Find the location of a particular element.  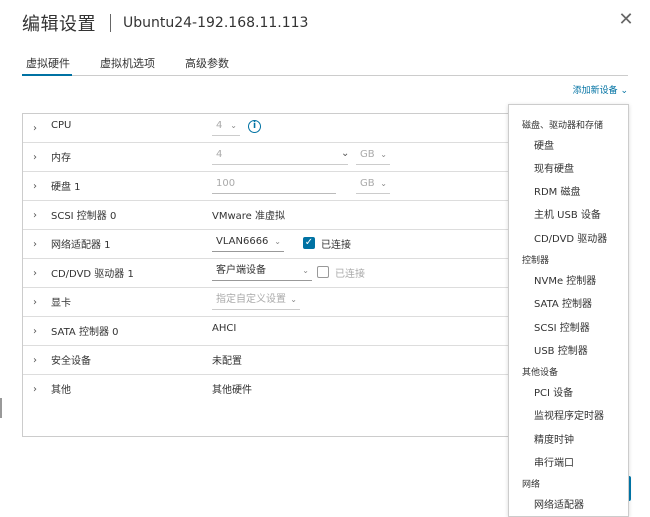

menu-item-pci-device: PCI 设备 is located at coordinates (553, 391).